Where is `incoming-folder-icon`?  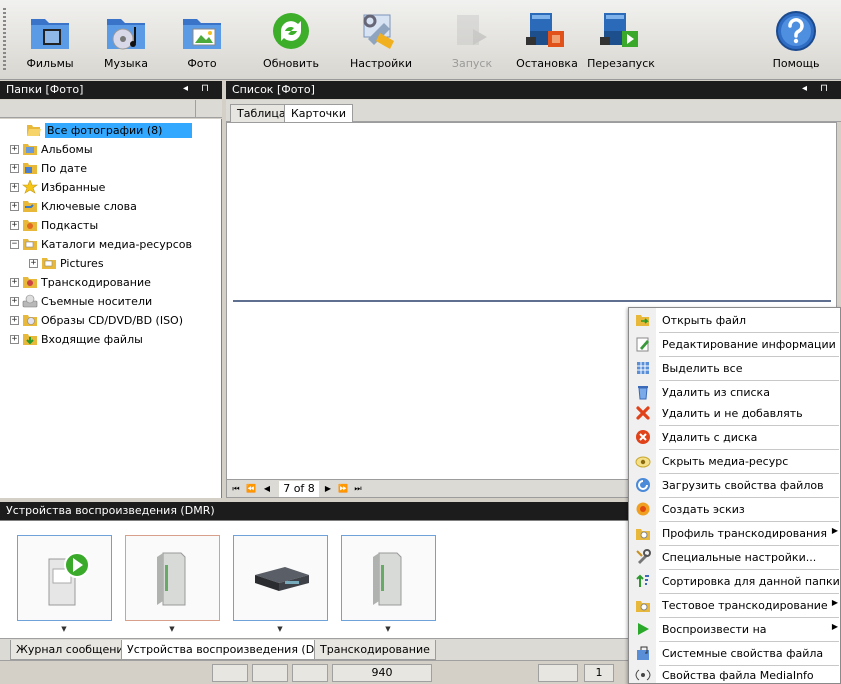
incoming-folder-icon is located at coordinates (30, 339).